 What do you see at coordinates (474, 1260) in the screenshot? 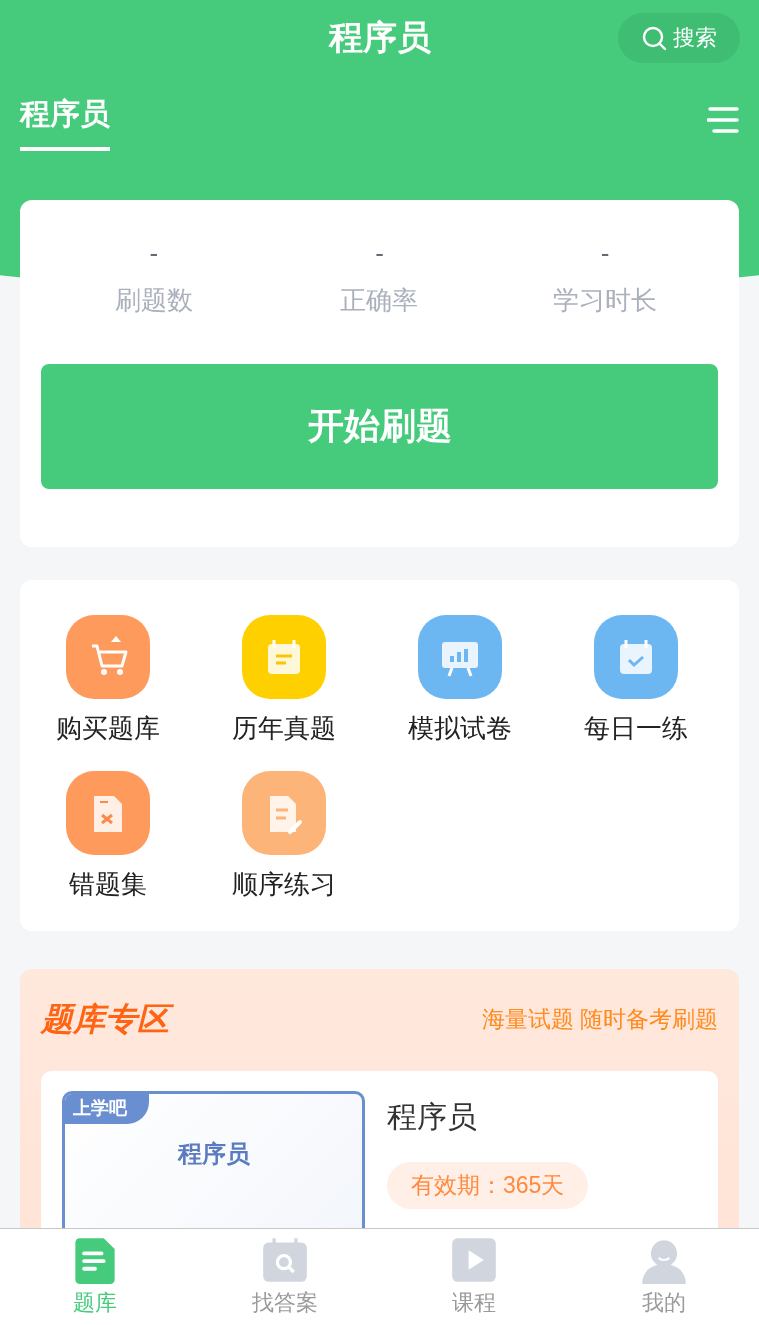
I see `play-icon` at bounding box center [474, 1260].